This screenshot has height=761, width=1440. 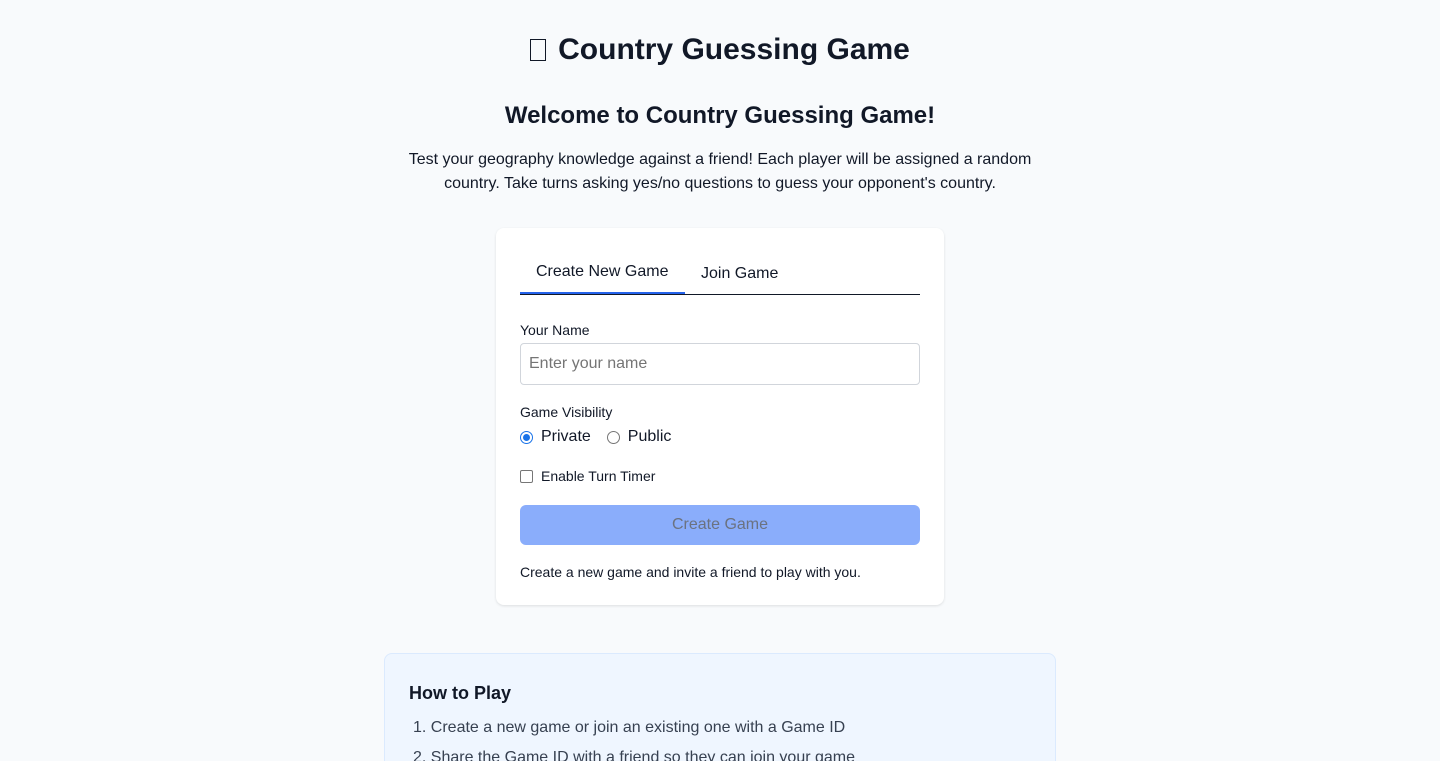 What do you see at coordinates (602, 275) in the screenshot?
I see `tab-create-new-game: Create New Game` at bounding box center [602, 275].